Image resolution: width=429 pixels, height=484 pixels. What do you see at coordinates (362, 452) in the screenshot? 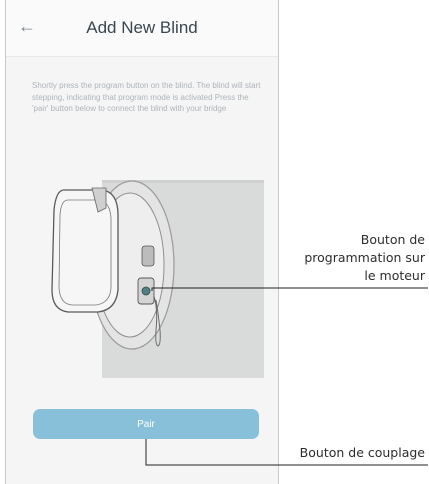
I see `pair-button-callout: Bouton de couplage` at bounding box center [362, 452].